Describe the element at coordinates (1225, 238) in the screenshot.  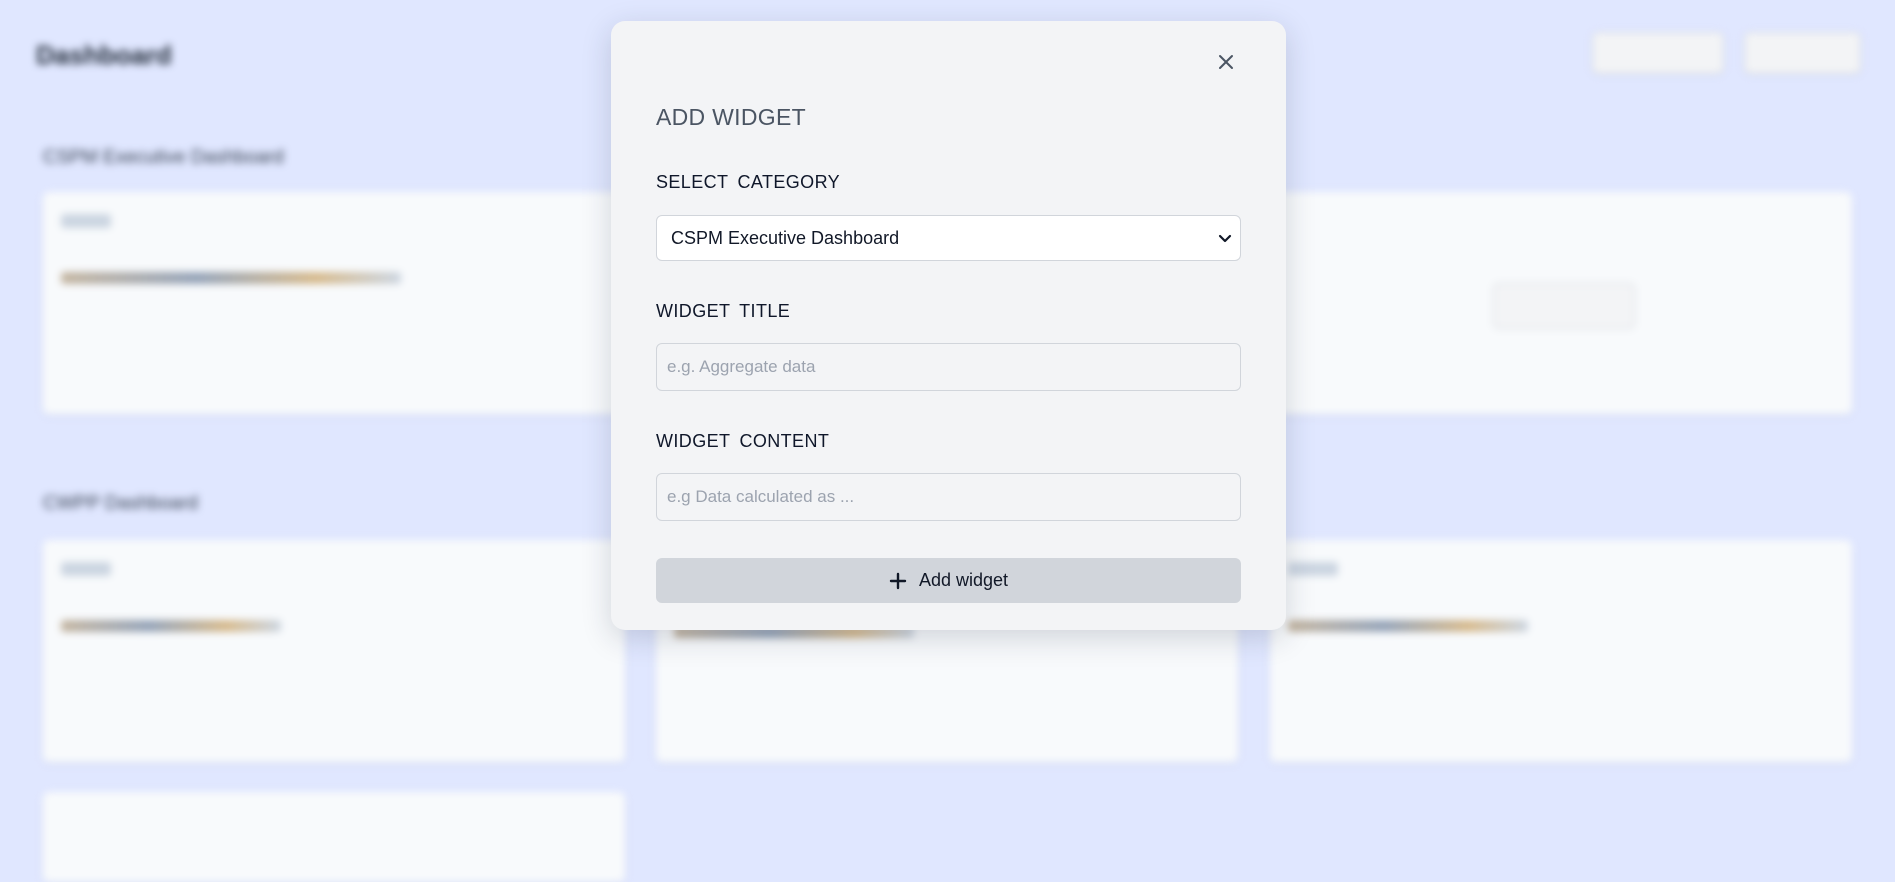
I see `chevron-down-icon` at that location.